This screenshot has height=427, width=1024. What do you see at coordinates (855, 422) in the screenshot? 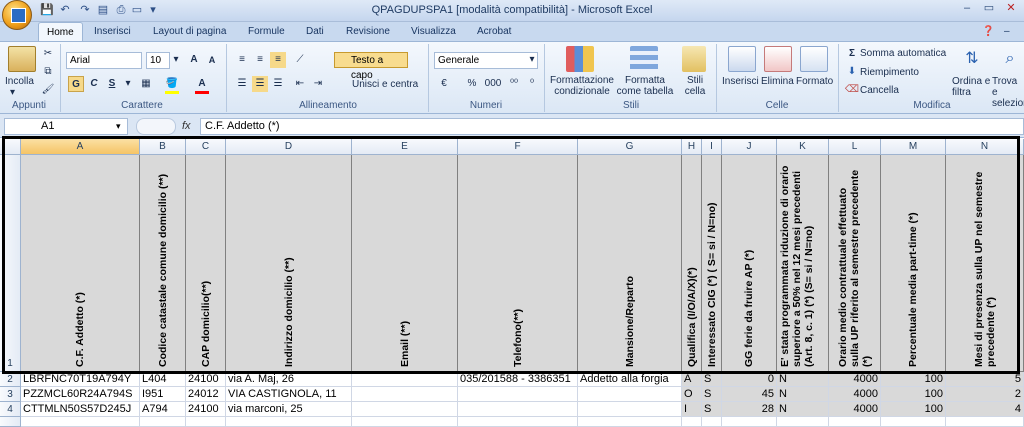
I see `cell-l5` at bounding box center [855, 422].